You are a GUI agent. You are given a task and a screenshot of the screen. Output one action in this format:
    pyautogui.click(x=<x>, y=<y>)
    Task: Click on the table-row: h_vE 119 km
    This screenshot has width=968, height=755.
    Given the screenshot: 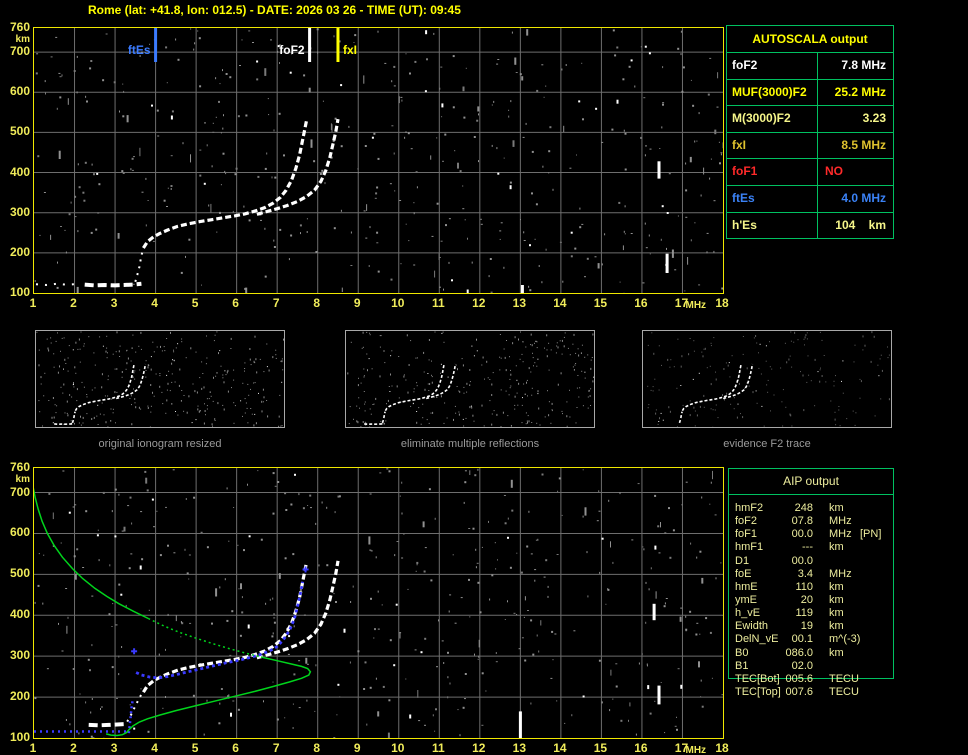 What is the action you would take?
    pyautogui.click(x=811, y=613)
    